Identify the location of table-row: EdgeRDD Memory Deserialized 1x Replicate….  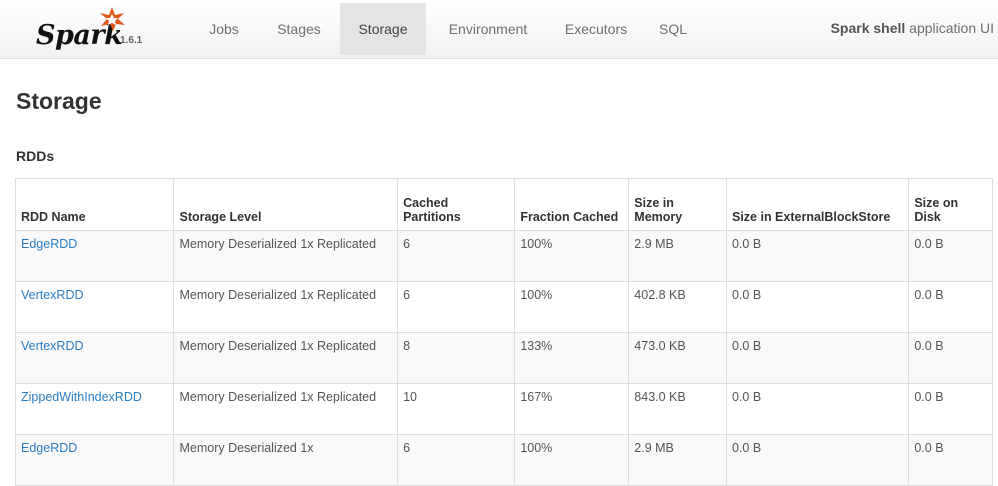
(503, 256).